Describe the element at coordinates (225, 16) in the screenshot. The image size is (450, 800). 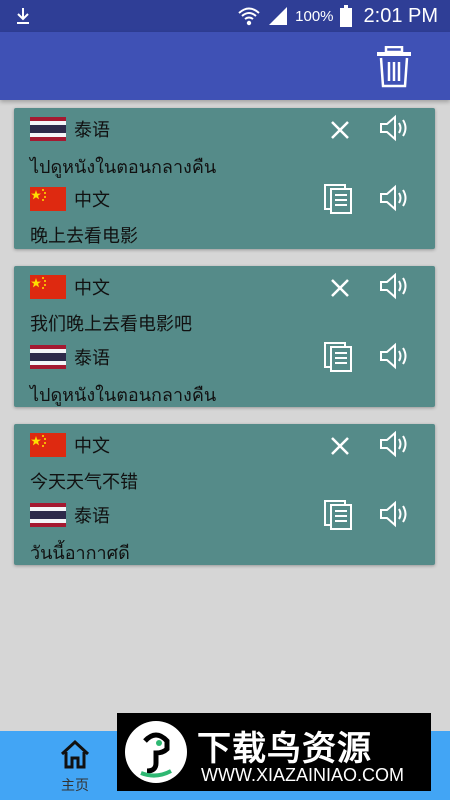
I see `status-bar: 100% 2:01 PM` at that location.